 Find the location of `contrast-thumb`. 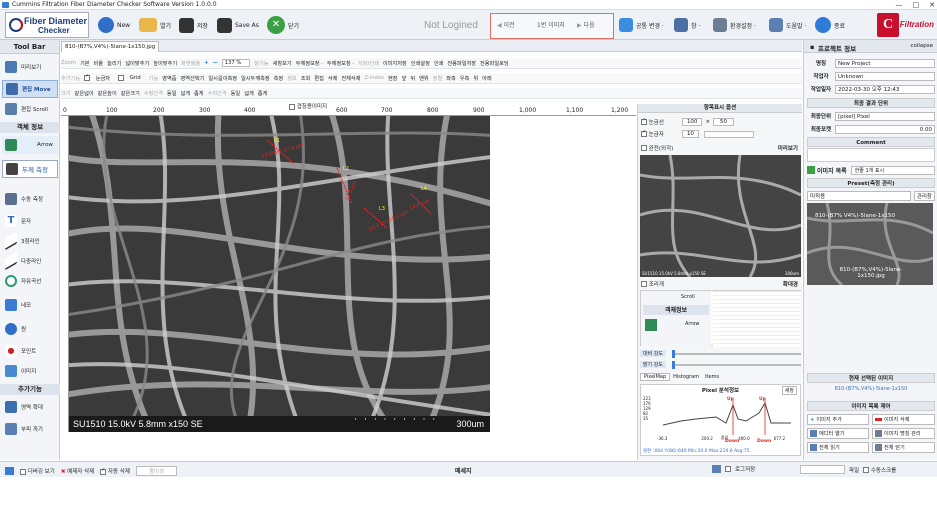

contrast-thumb is located at coordinates (673, 353).